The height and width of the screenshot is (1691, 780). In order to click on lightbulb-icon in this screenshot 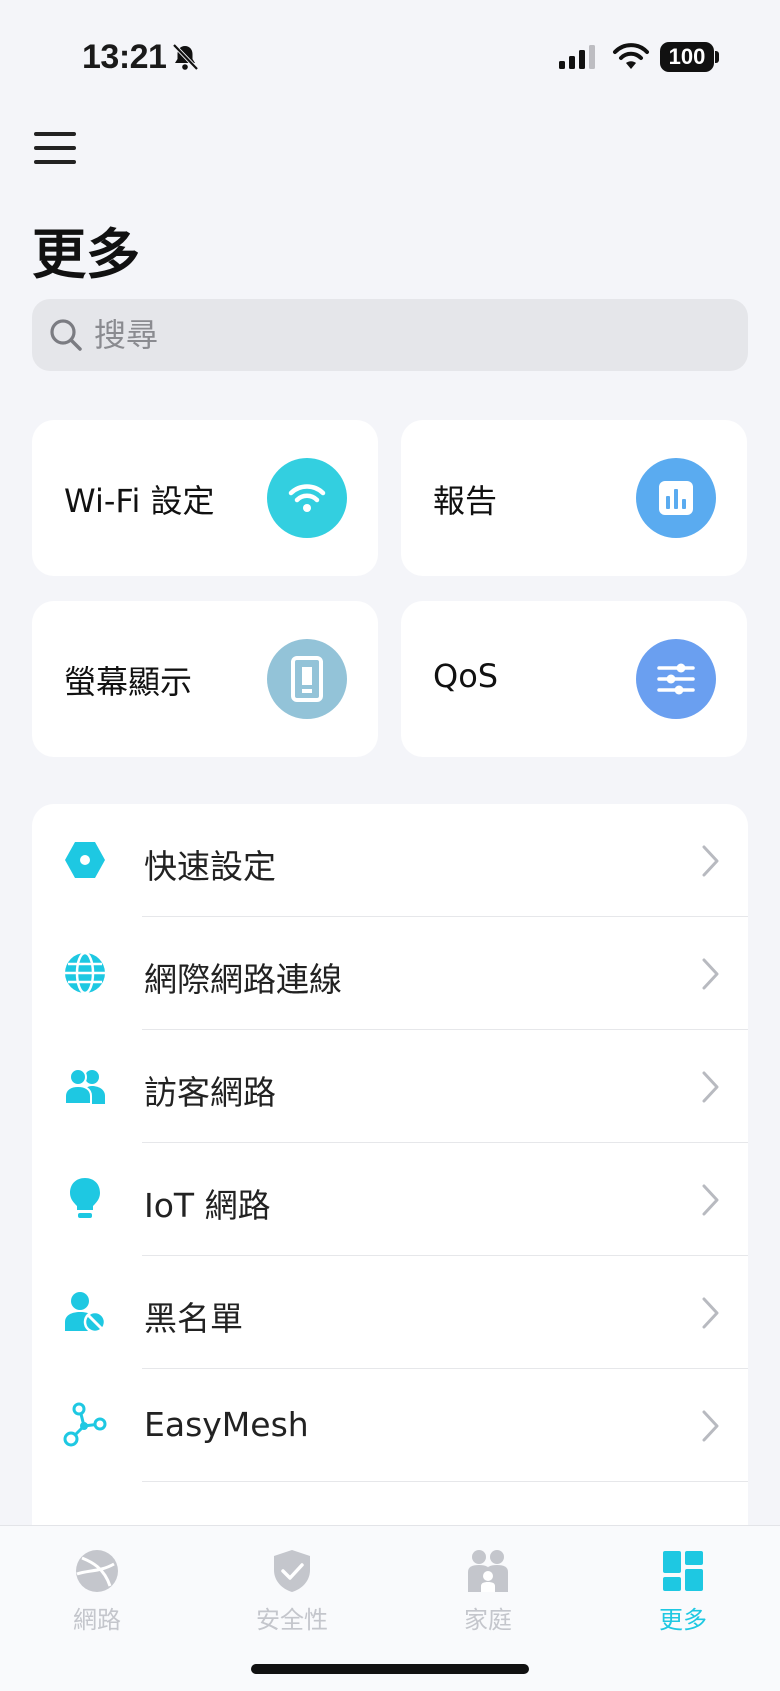, I will do `click(85, 1199)`.